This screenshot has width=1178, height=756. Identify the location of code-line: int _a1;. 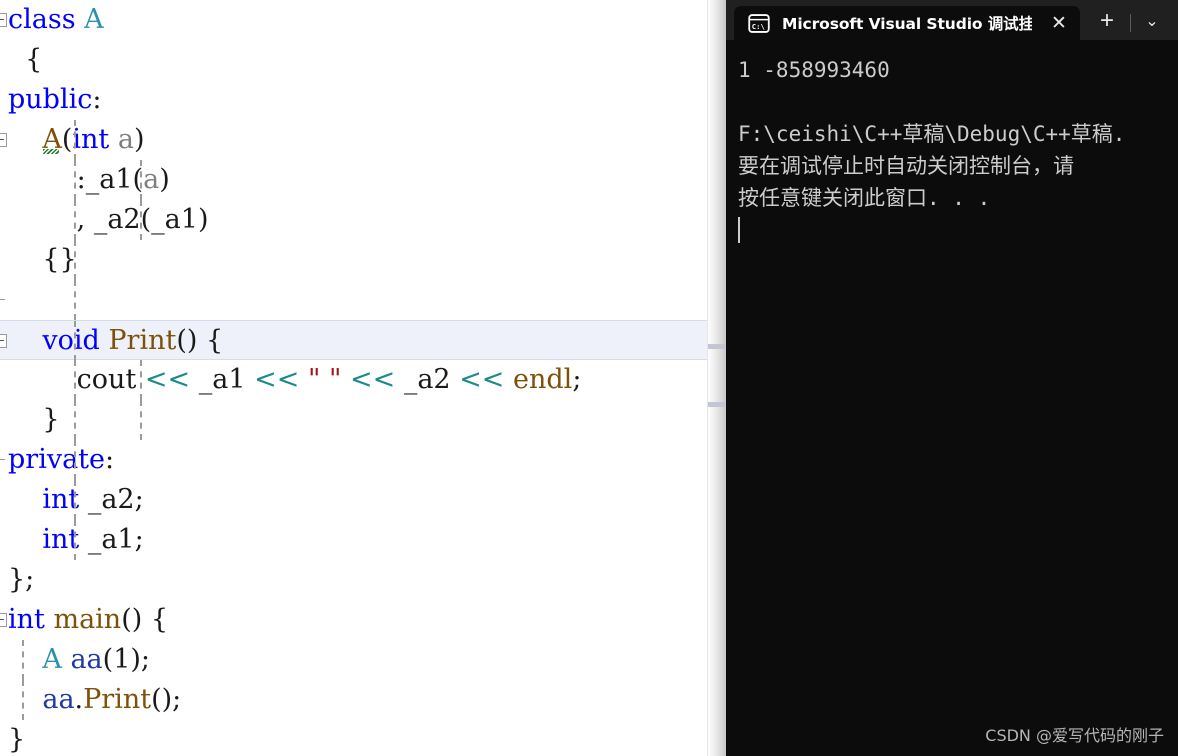
(363, 540).